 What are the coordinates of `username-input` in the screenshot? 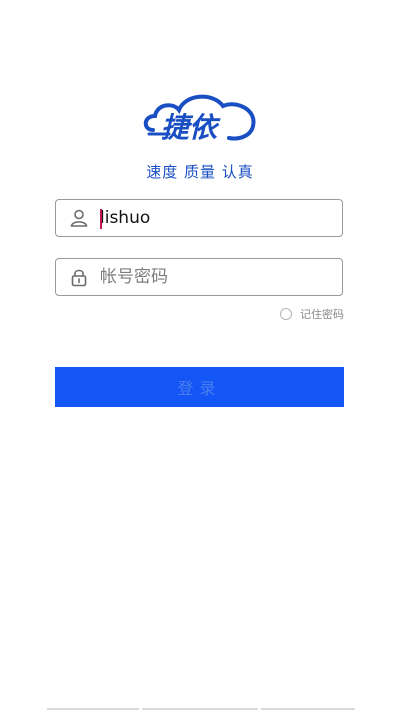 It's located at (221, 218).